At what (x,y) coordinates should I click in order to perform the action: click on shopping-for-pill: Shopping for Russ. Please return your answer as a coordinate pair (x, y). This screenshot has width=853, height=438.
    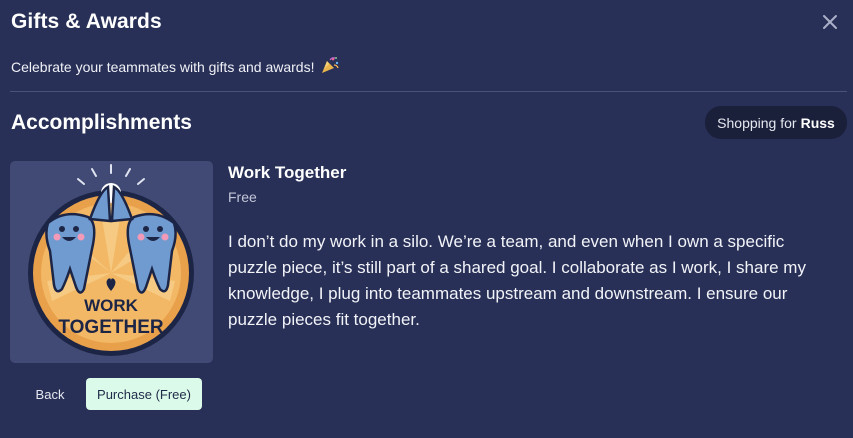
    Looking at the image, I should click on (776, 122).